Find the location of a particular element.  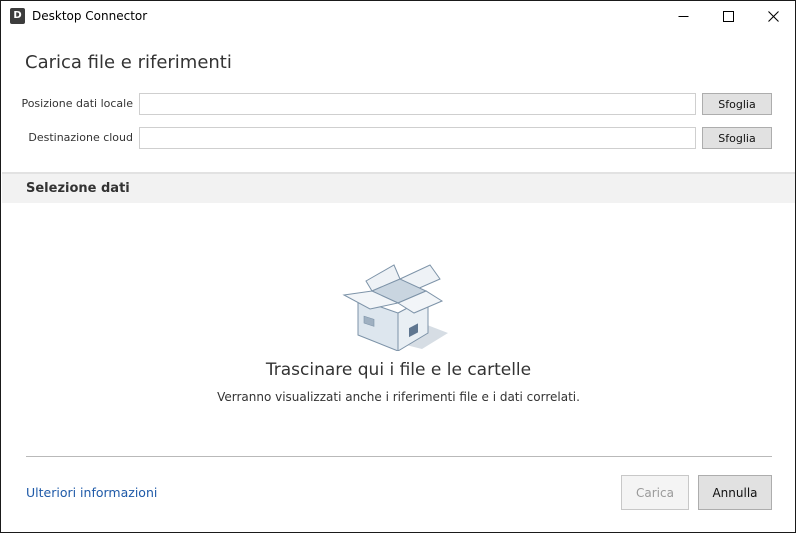

upload-button: Carica is located at coordinates (655, 492).